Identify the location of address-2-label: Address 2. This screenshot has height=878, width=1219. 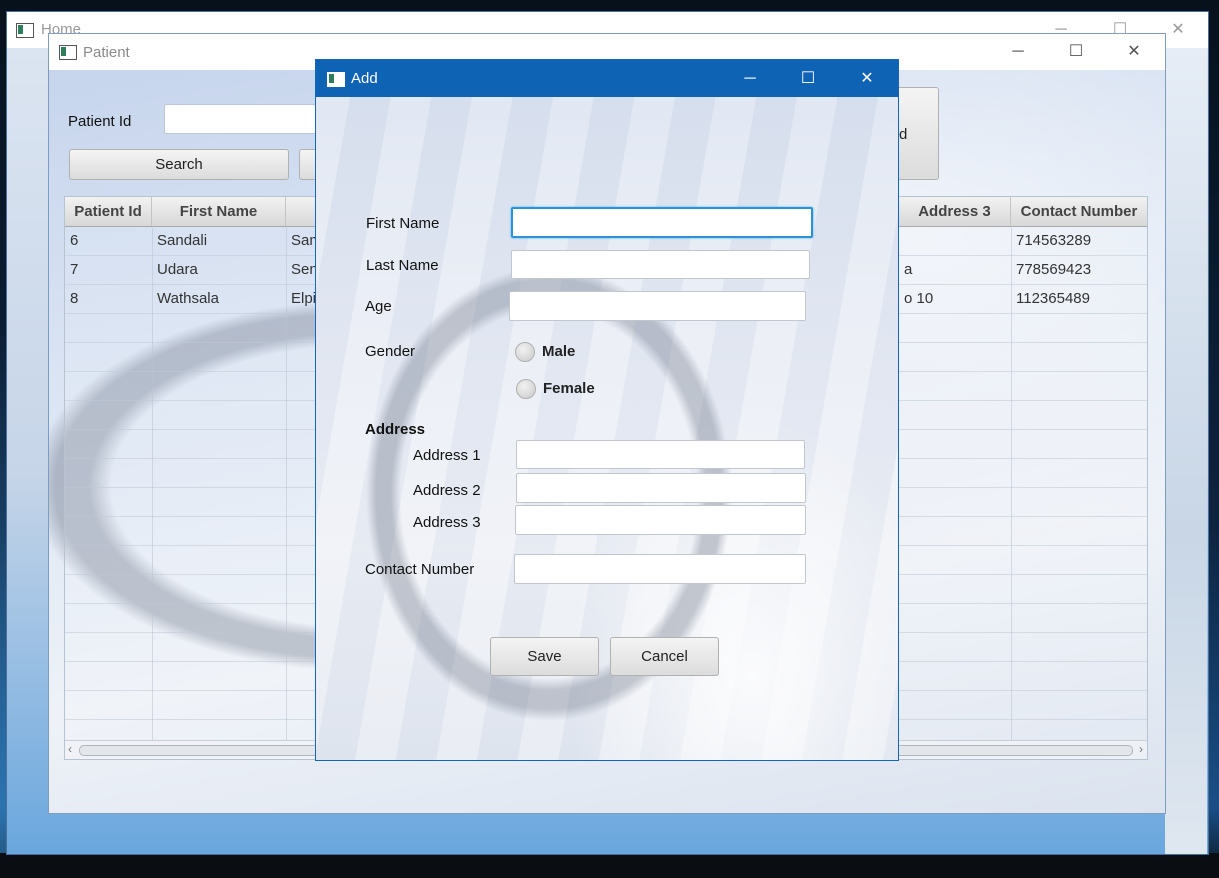
(447, 490).